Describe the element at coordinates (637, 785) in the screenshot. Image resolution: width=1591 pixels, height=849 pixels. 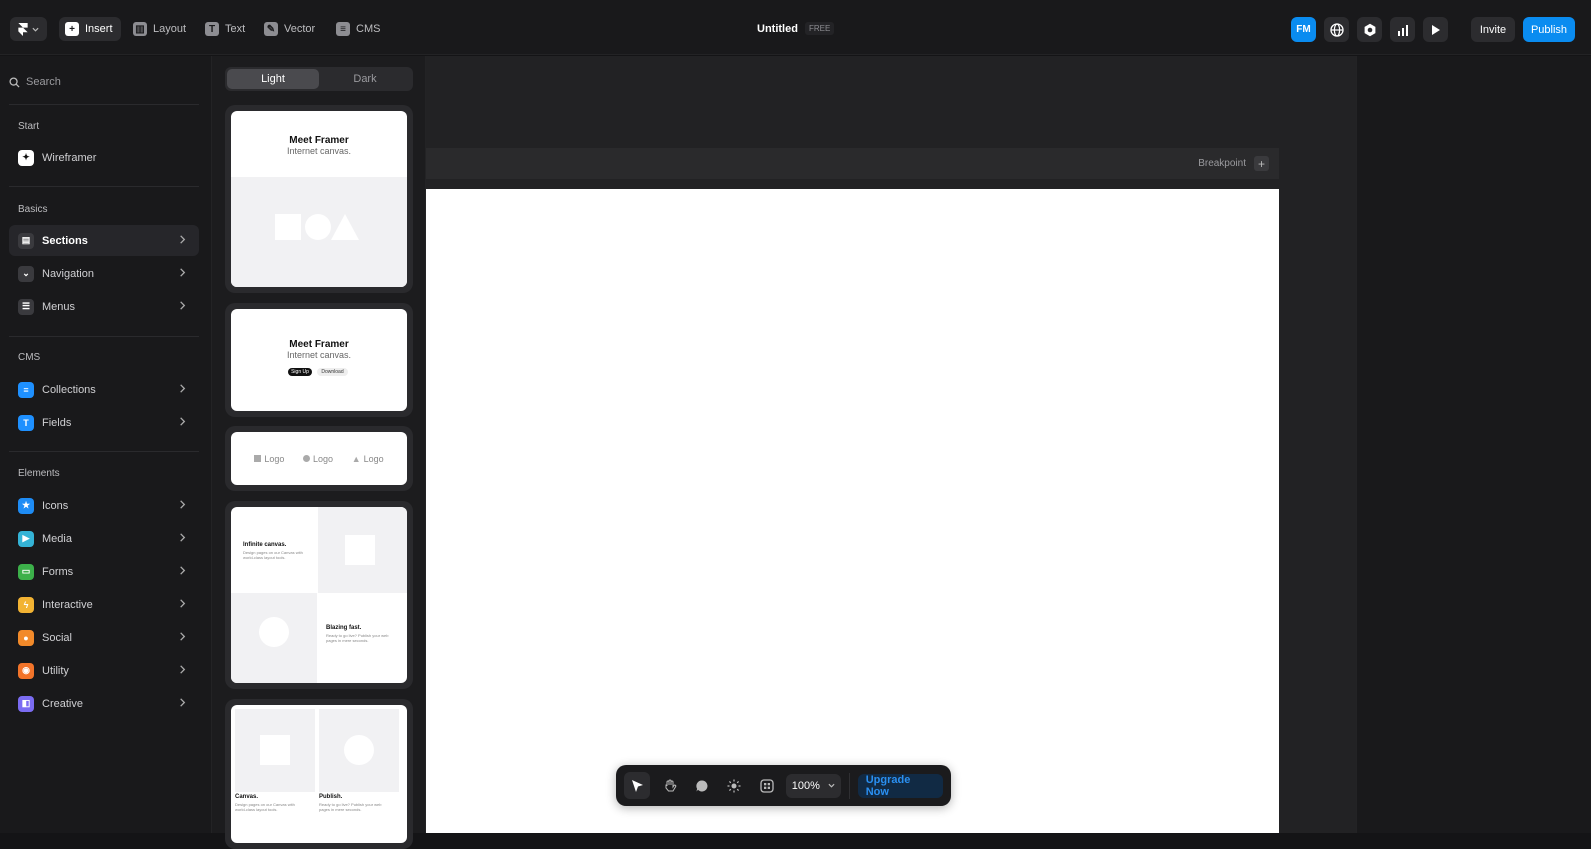
I see `select-tool-button` at that location.